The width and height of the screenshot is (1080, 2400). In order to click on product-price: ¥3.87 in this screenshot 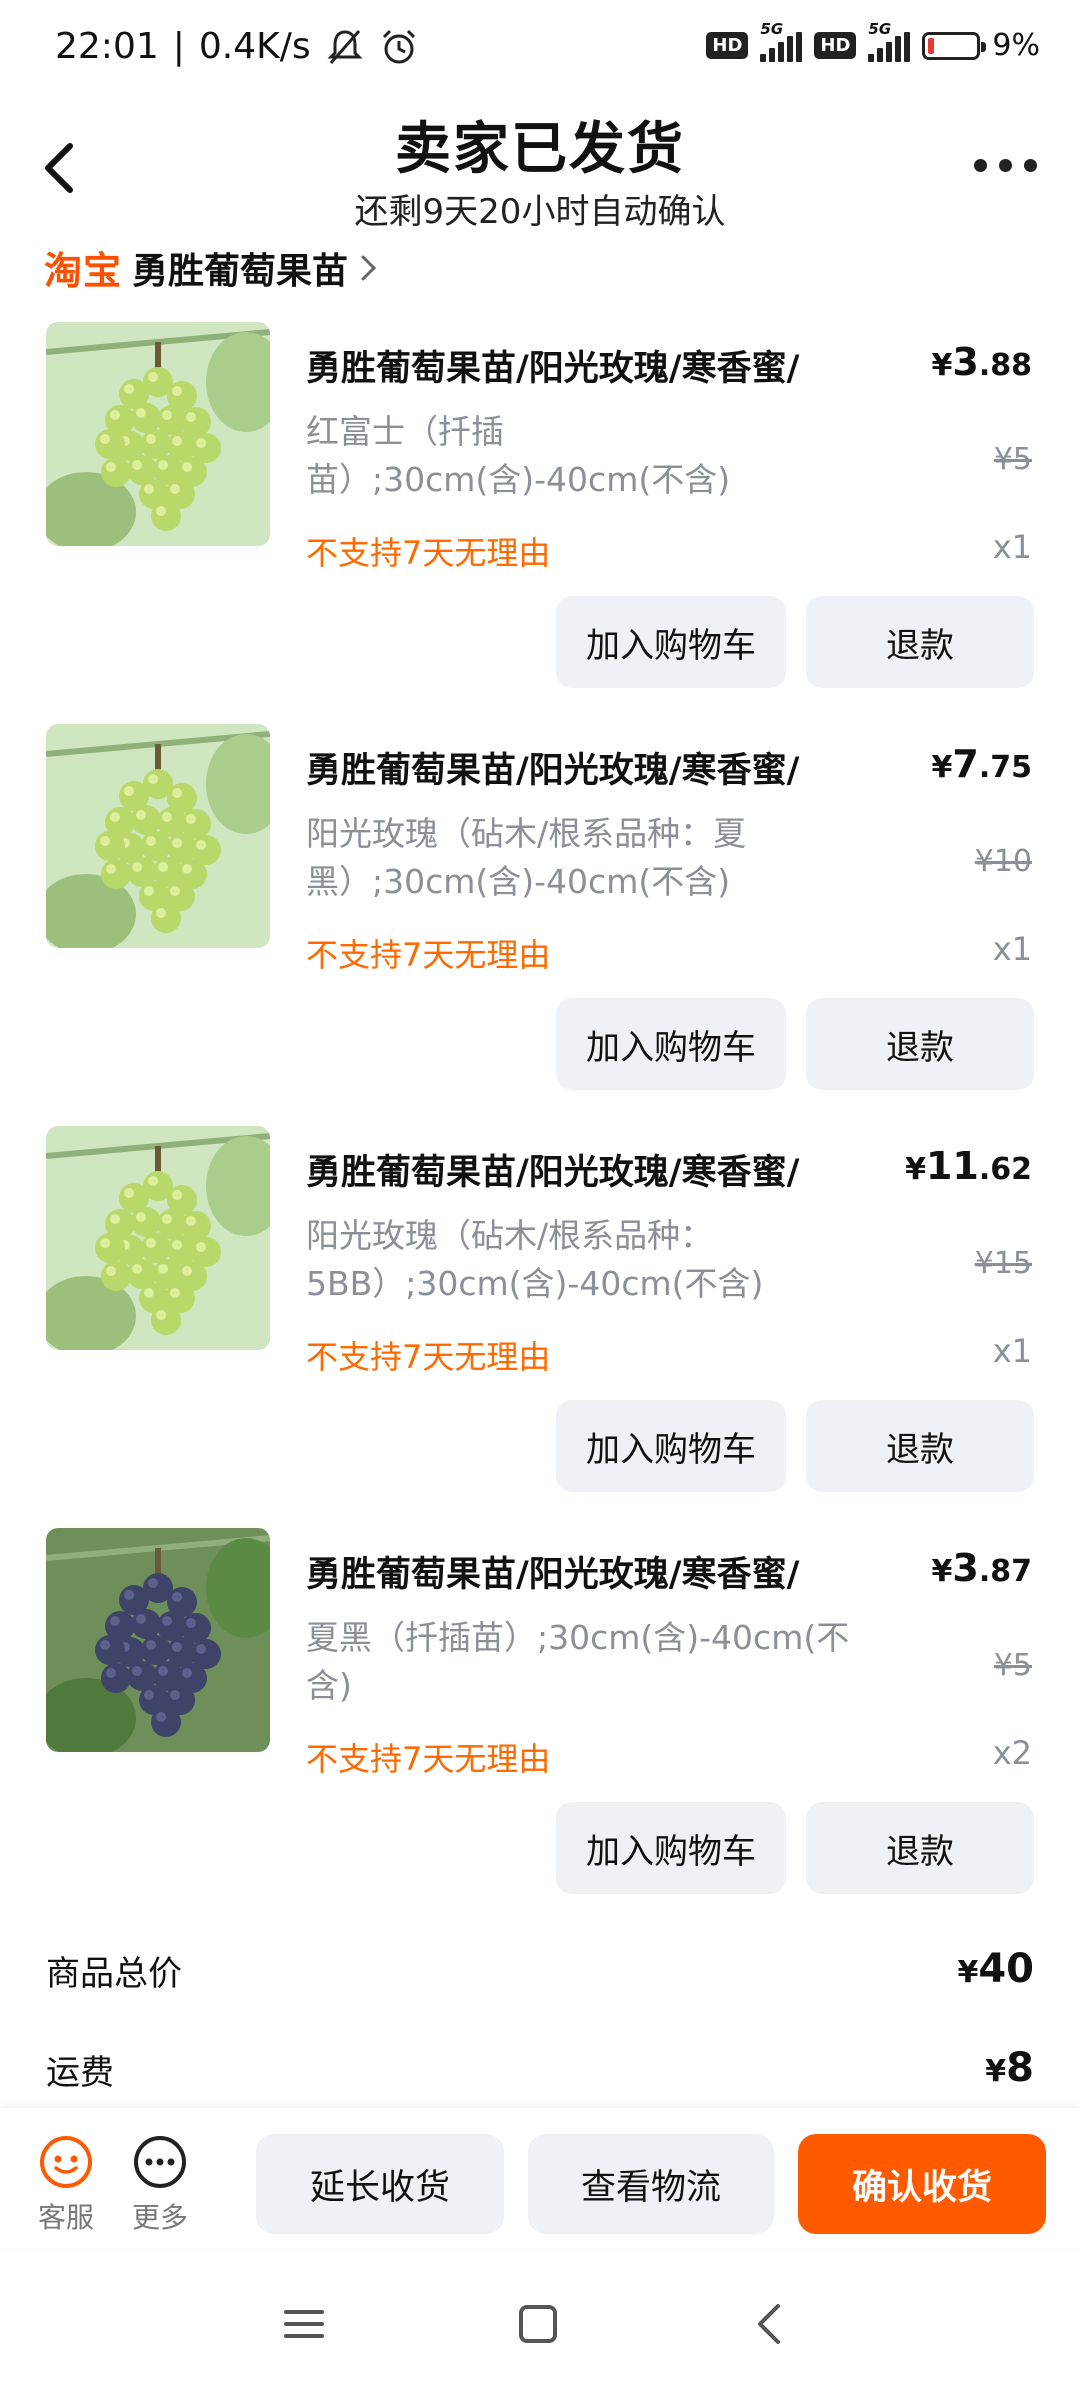, I will do `click(981, 1568)`.